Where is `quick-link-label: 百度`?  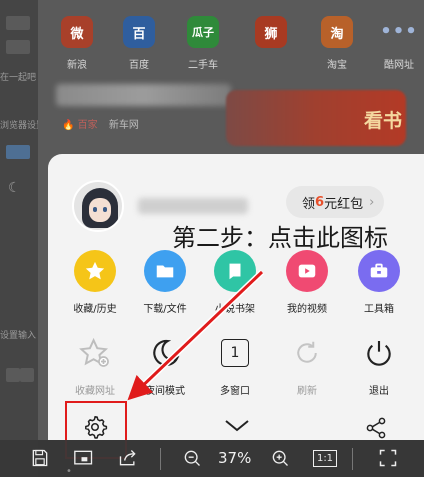 quick-link-label: 百度 is located at coordinates (139, 65).